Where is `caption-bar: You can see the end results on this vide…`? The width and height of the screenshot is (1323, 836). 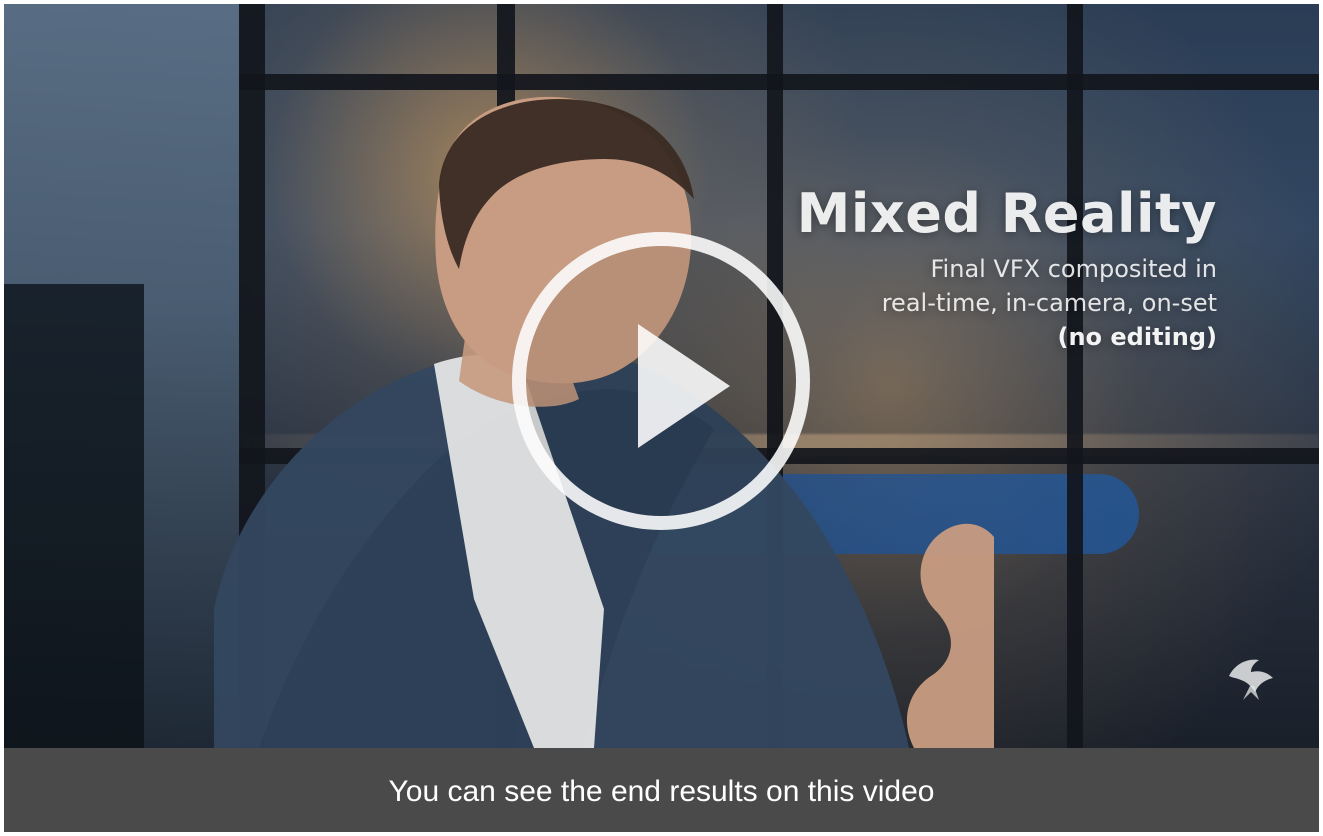 caption-bar: You can see the end results on this vide… is located at coordinates (661, 790).